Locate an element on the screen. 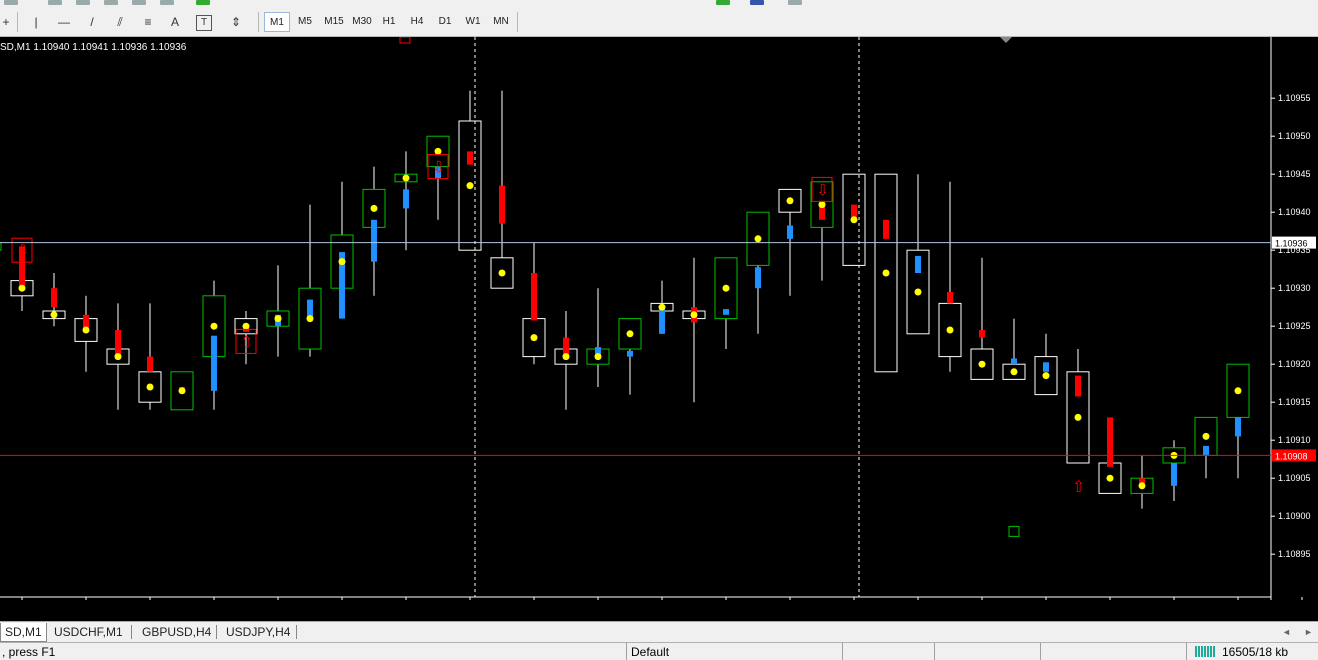 The height and width of the screenshot is (660, 1318). tab-sd-m1: SD,M1 is located at coordinates (23, 632).